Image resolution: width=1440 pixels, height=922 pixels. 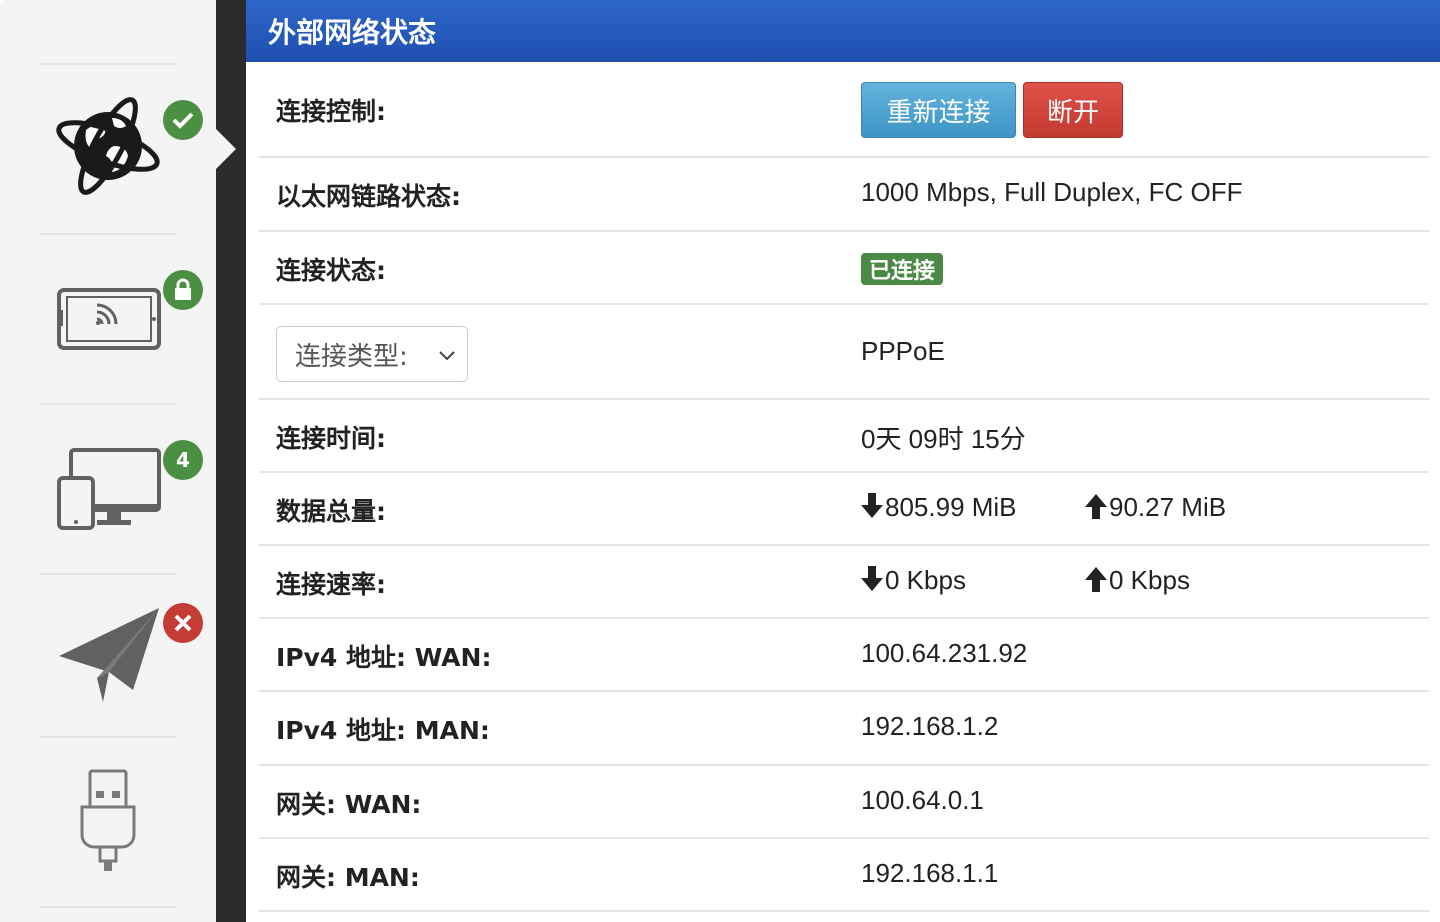 I want to click on row-gateway-wan: 网关: WAN: 100.64.0.1, so click(x=844, y=802).